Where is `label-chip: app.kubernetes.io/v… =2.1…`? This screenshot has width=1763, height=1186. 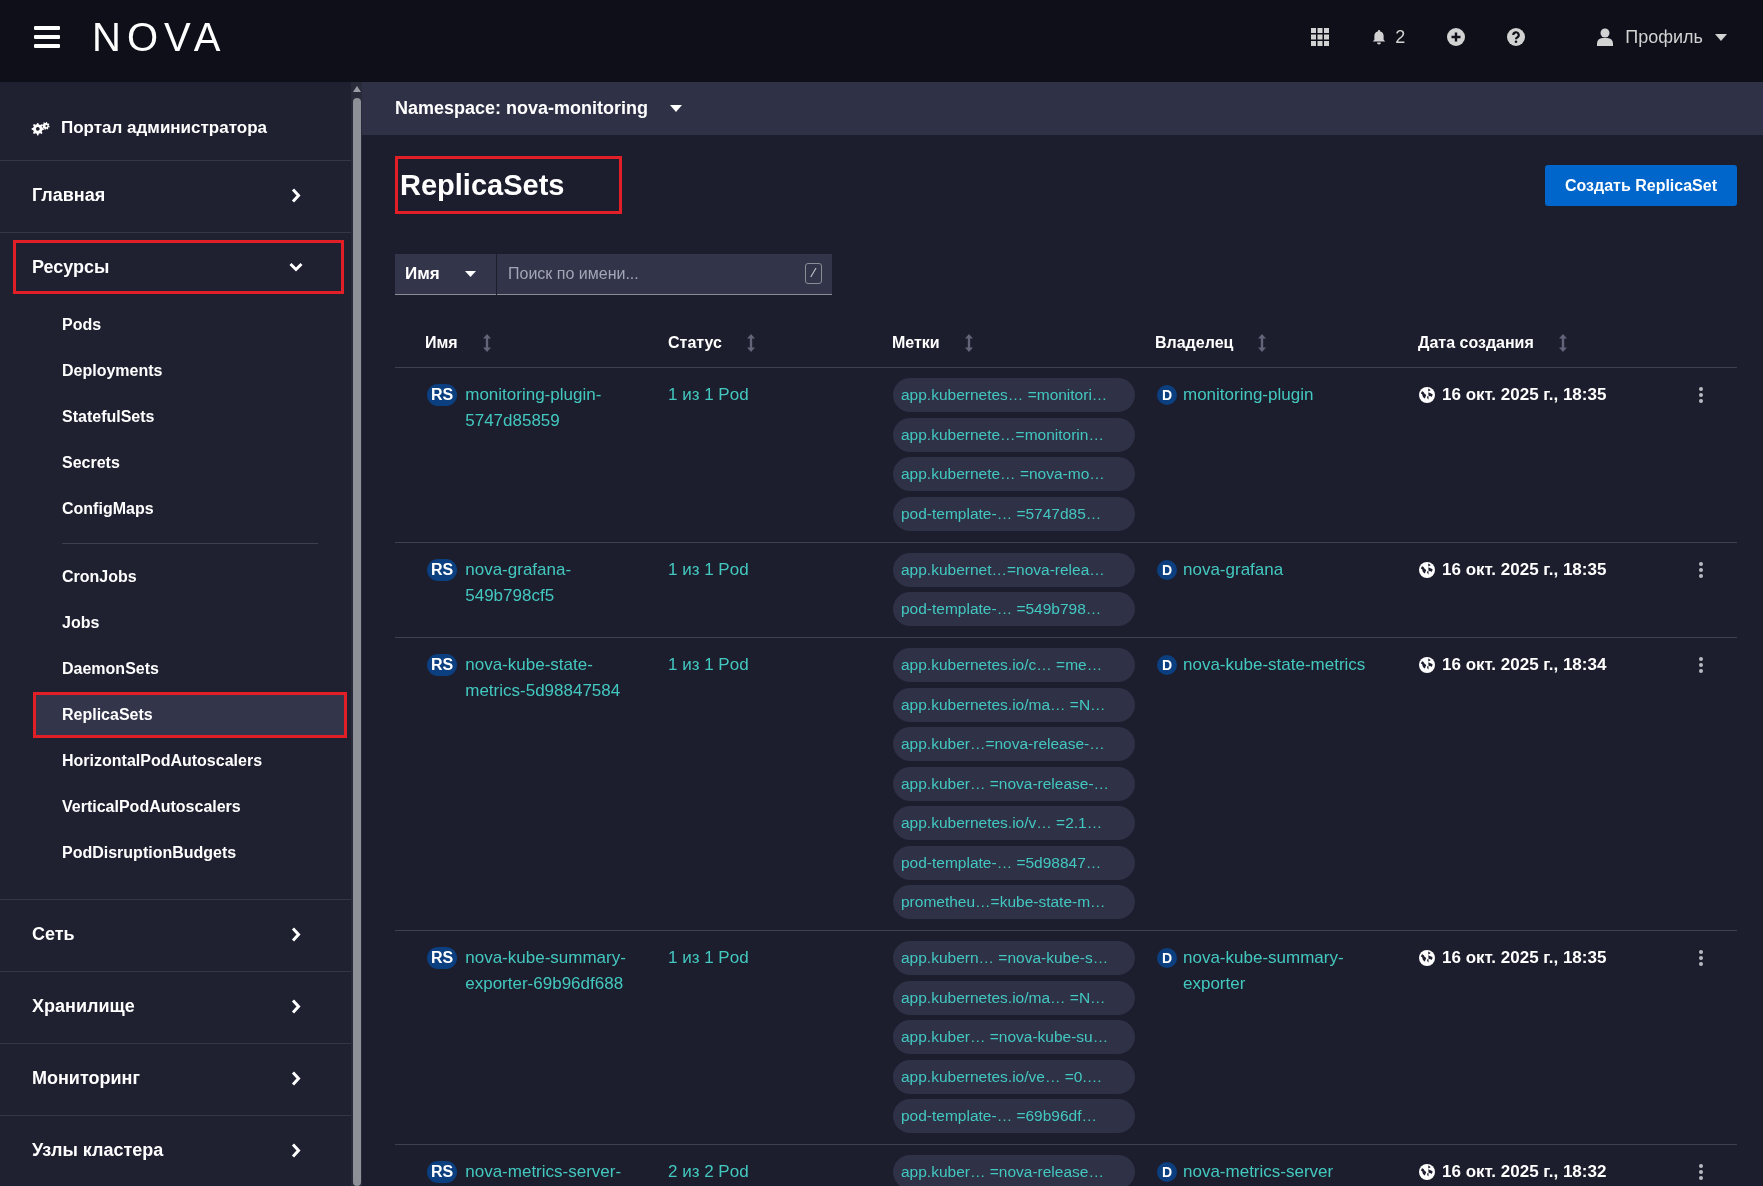 label-chip: app.kubernetes.io/v… =2.1… is located at coordinates (1014, 823).